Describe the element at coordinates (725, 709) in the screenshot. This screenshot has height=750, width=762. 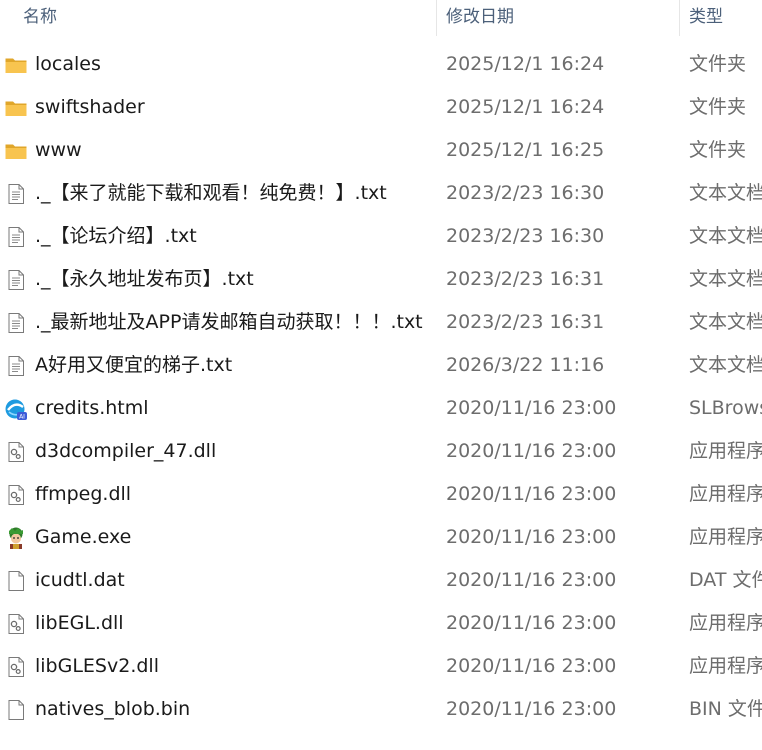
I see `file-type: BIN 文件` at that location.